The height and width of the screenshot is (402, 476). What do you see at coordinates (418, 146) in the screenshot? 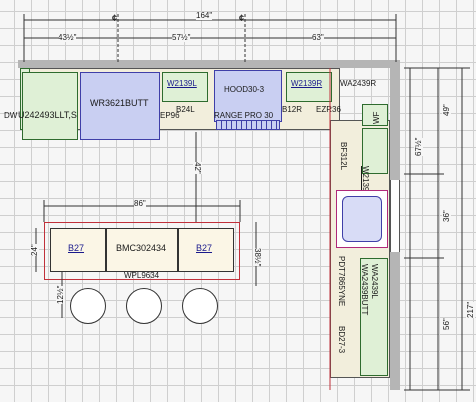
I see `dim-right-b: 67½"` at bounding box center [418, 146].